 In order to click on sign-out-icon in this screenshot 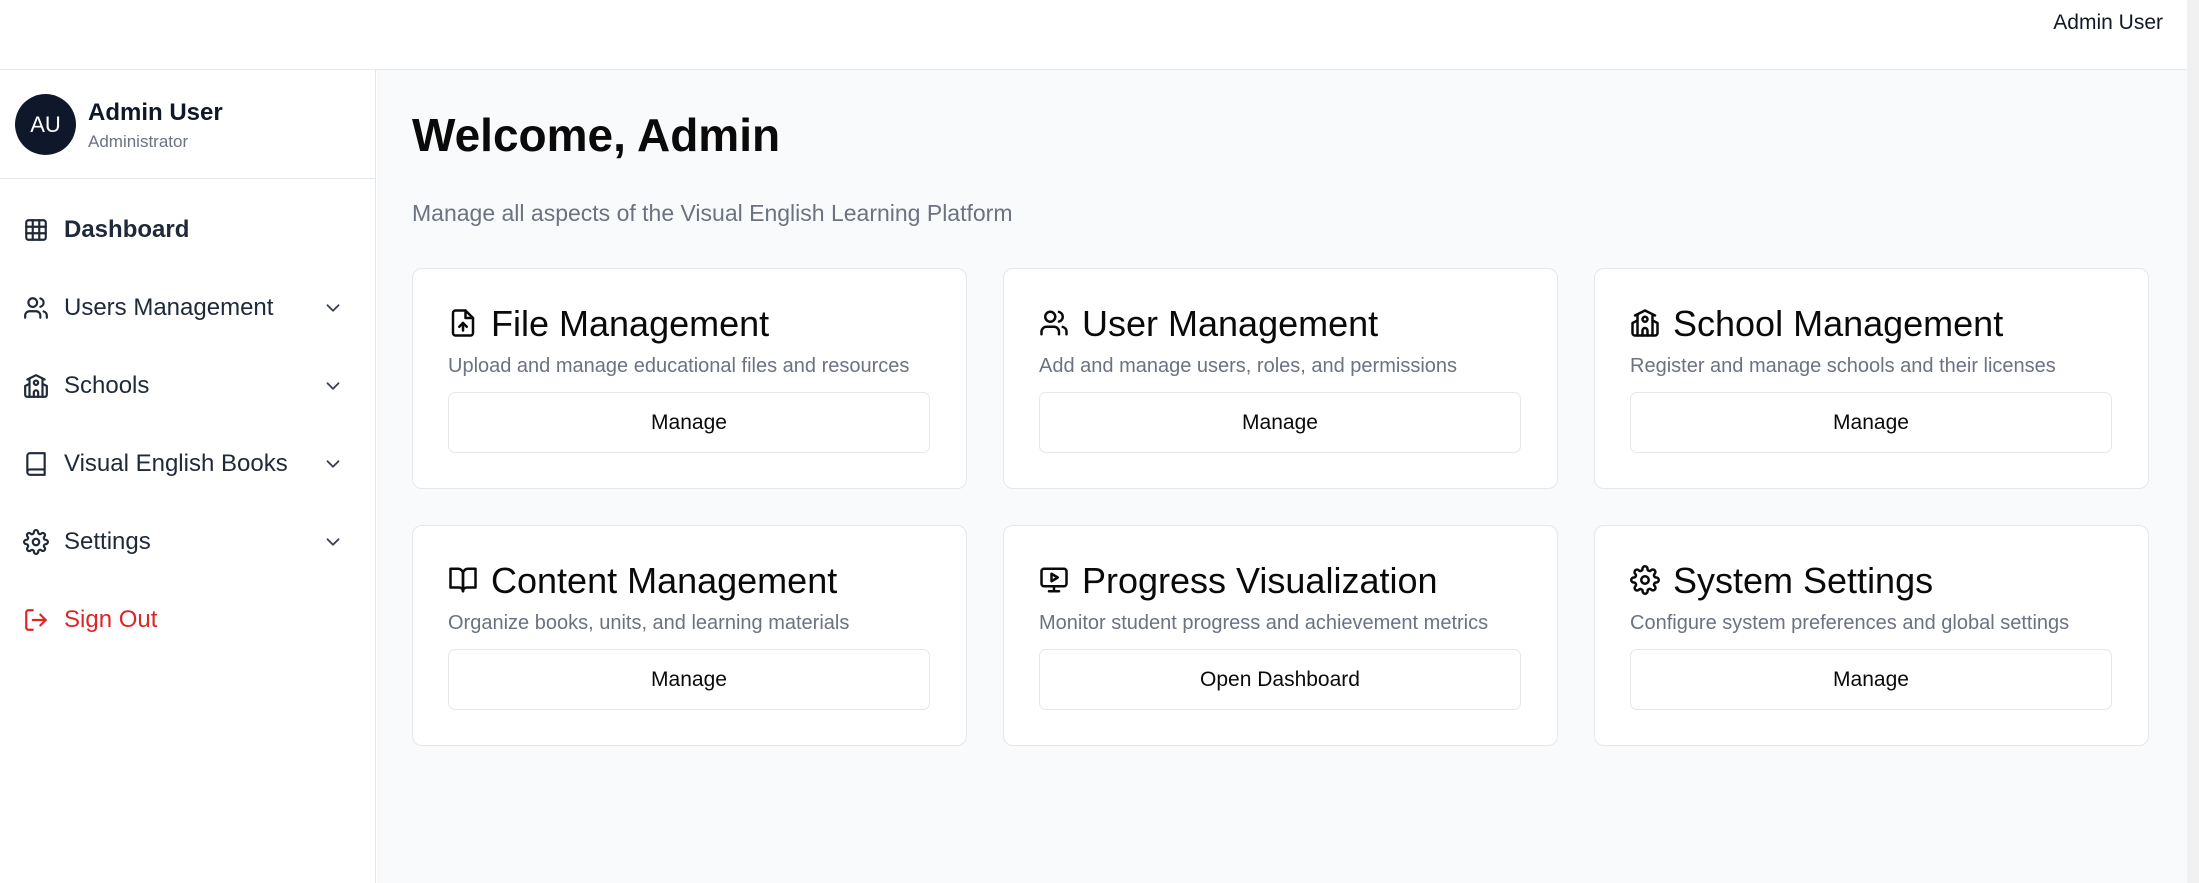, I will do `click(36, 620)`.